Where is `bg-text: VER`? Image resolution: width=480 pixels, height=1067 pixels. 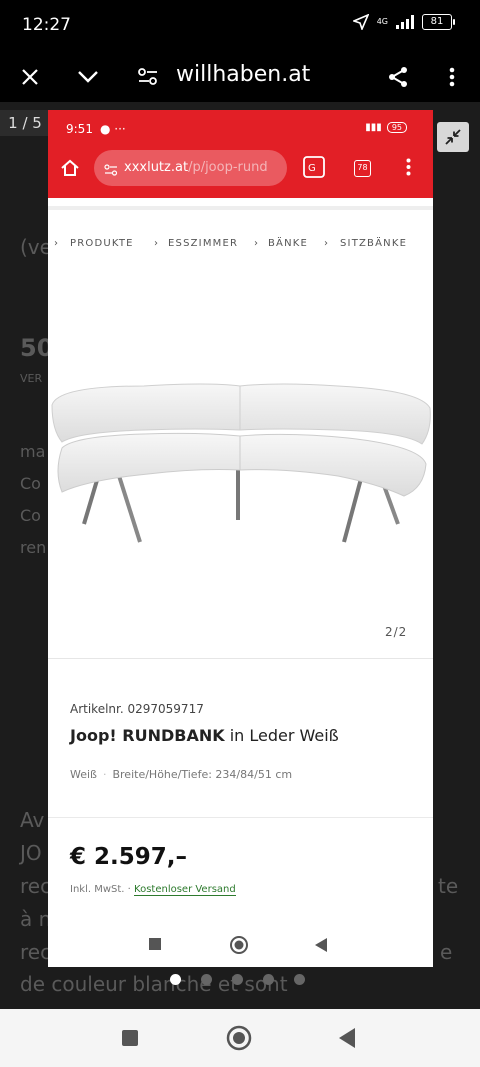
bg-text: VER is located at coordinates (31, 378).